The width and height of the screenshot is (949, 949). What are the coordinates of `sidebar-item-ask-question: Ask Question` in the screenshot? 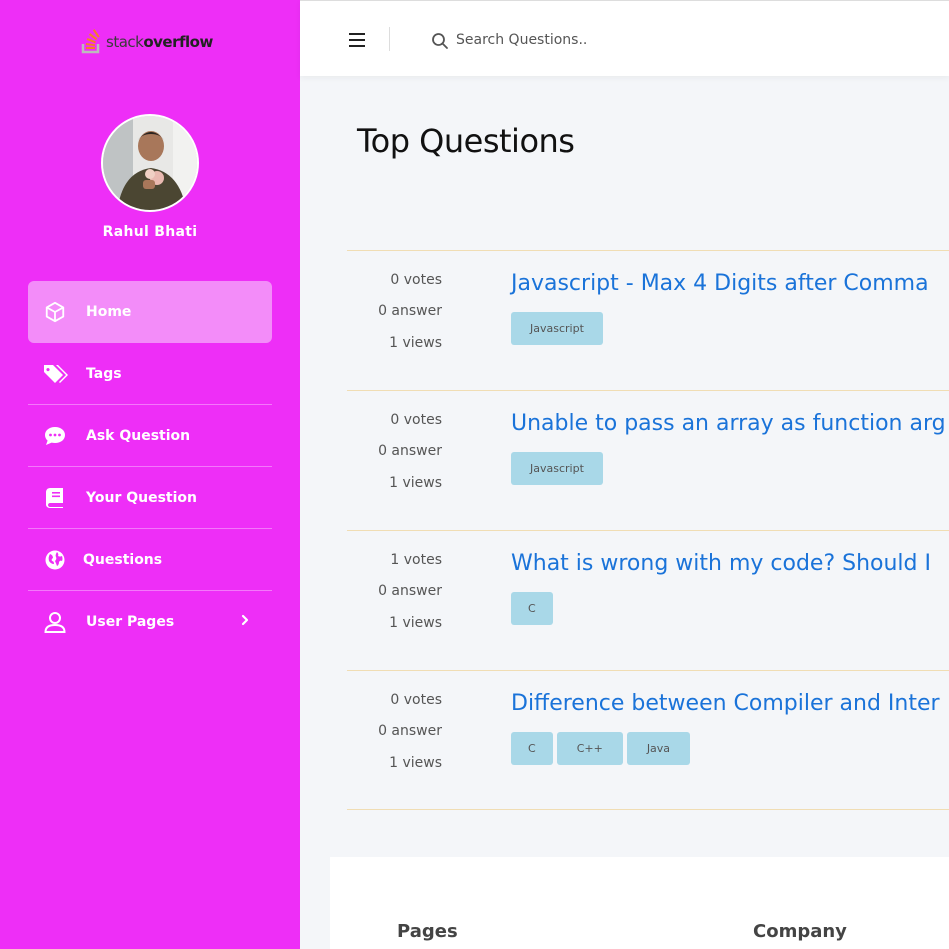 It's located at (150, 436).